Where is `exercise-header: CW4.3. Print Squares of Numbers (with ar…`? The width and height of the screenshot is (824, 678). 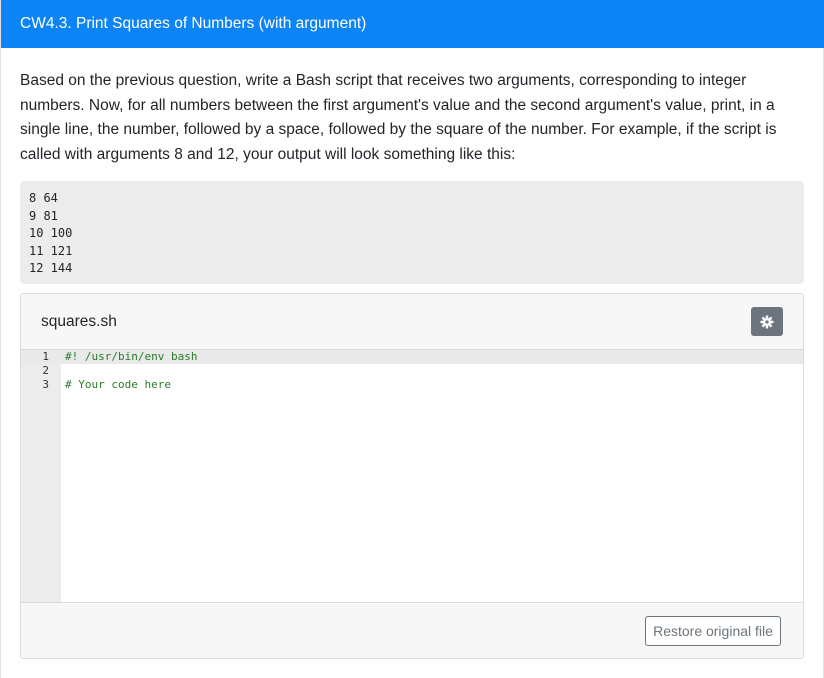 exercise-header: CW4.3. Print Squares of Numbers (with ar… is located at coordinates (412, 24).